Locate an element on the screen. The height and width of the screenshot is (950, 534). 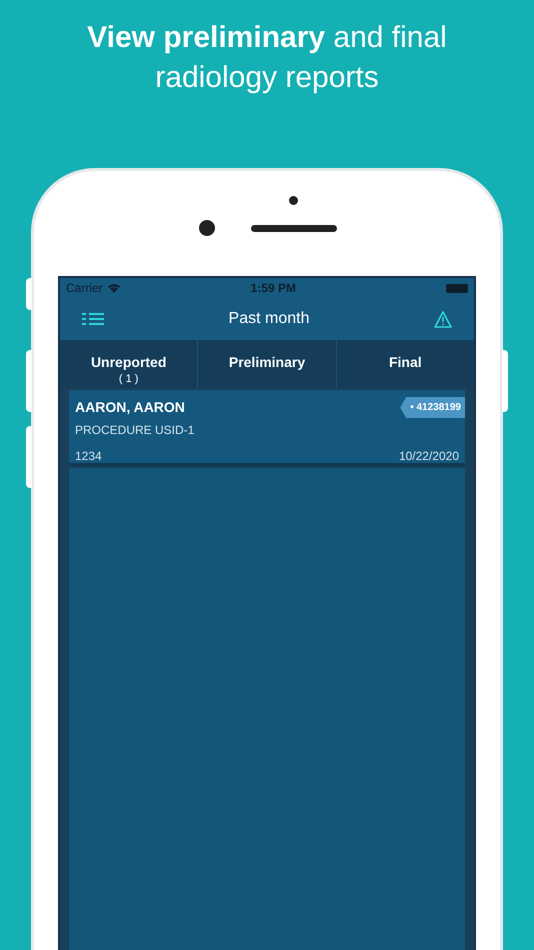
patient-name: AARON, AARON is located at coordinates (130, 407).